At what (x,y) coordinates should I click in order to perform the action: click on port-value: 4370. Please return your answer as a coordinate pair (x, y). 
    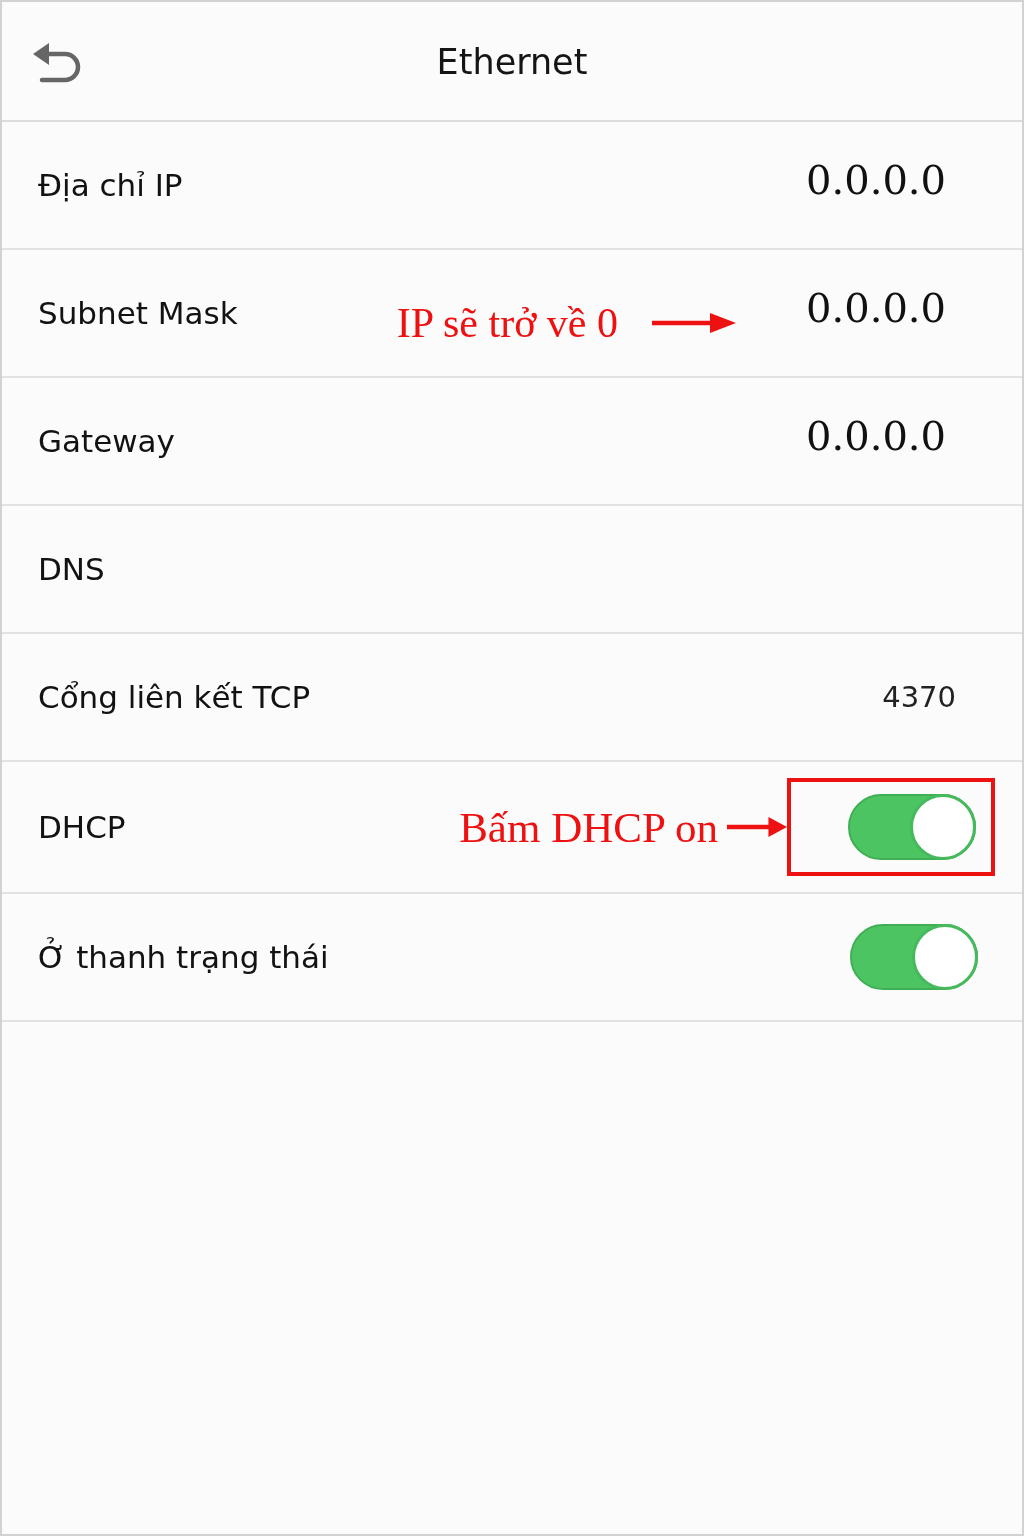
    Looking at the image, I should click on (919, 697).